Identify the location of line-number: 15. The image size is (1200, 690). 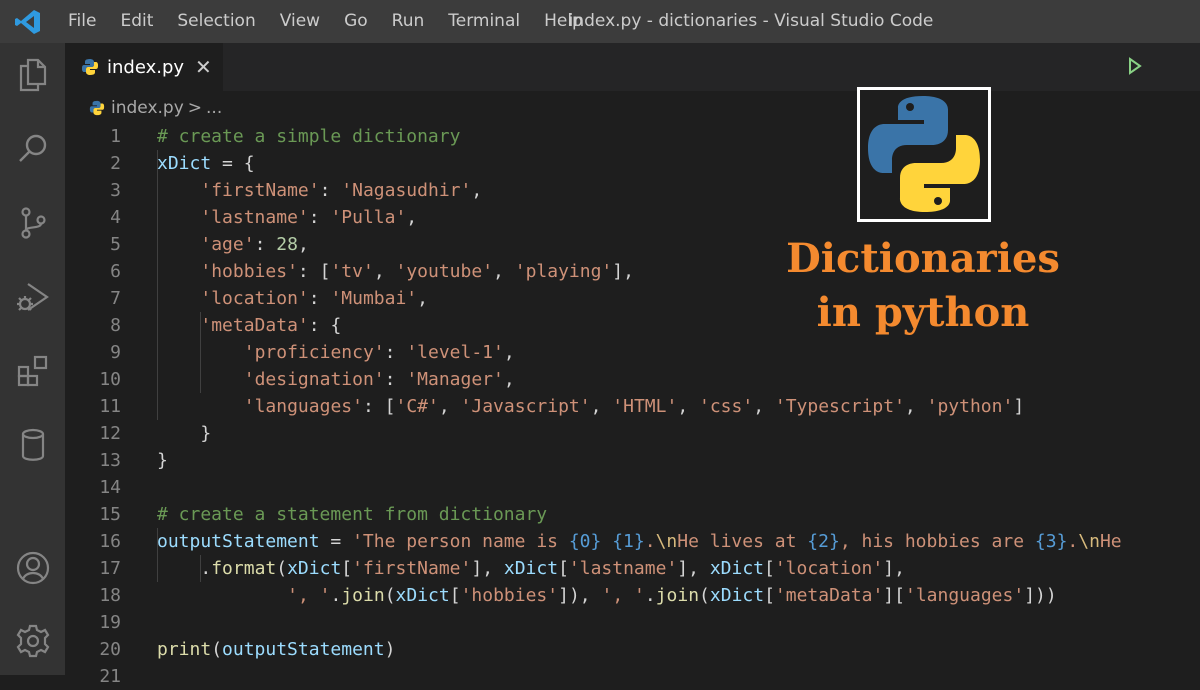
(110, 514).